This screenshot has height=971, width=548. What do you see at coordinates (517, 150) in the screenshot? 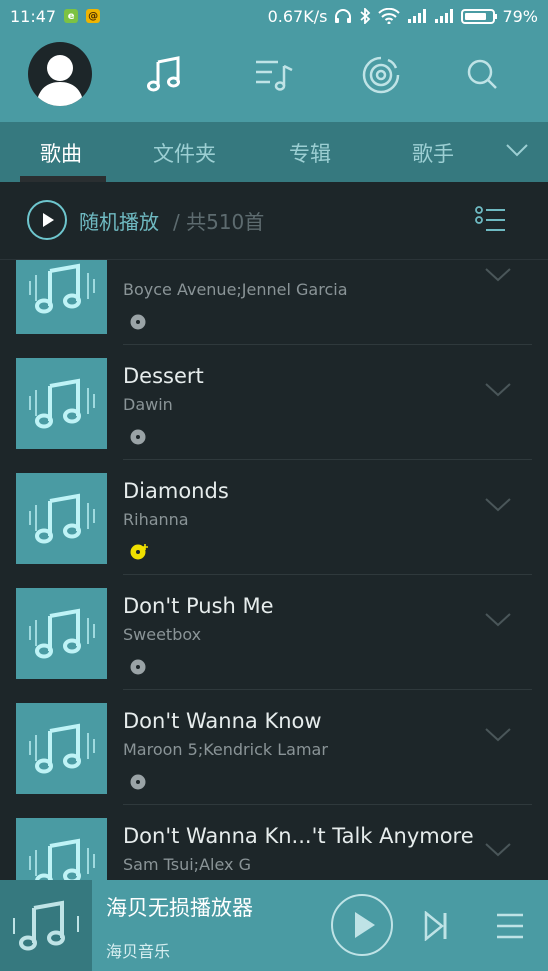
I see `tabs-expand-chevron-icon` at bounding box center [517, 150].